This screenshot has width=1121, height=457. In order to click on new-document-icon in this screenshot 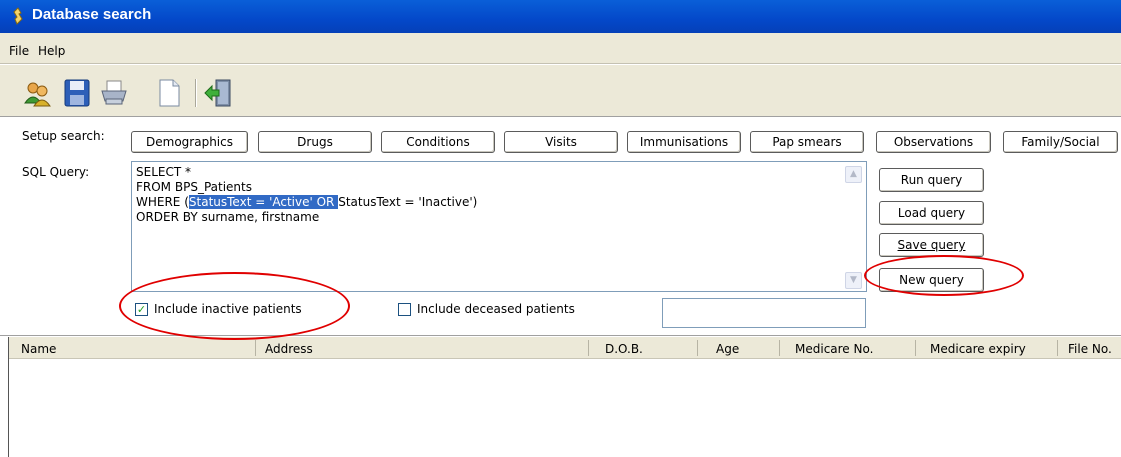, I will do `click(169, 93)`.